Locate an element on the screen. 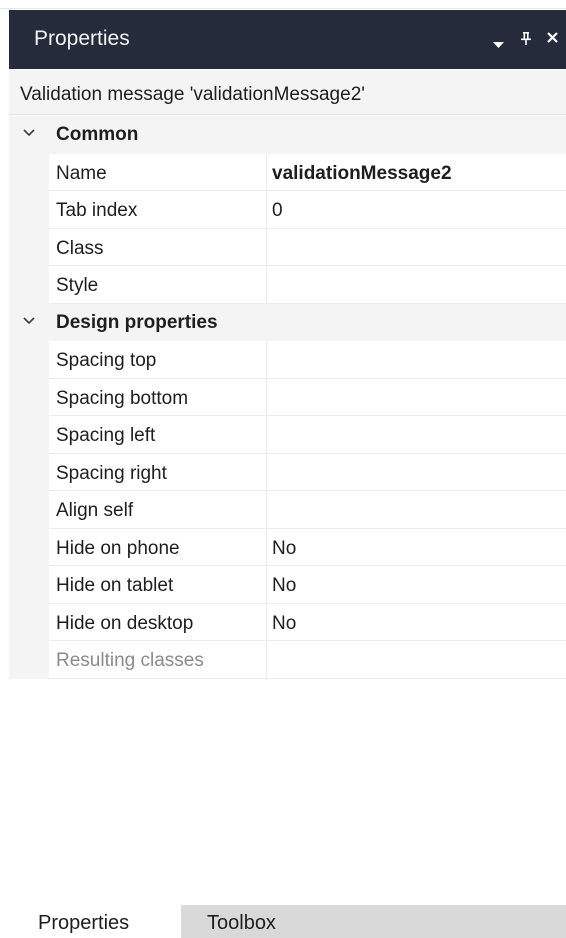  property-name-cell: Spacing left is located at coordinates (158, 435).